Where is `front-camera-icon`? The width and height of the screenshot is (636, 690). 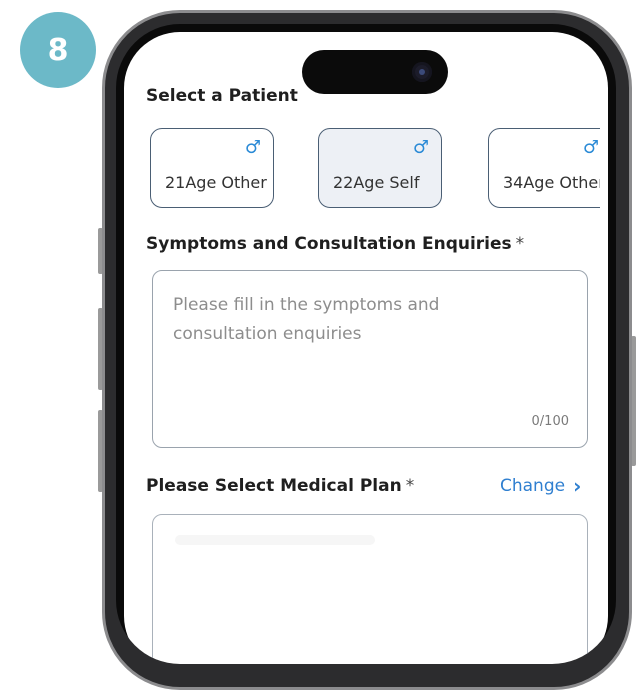 front-camera-icon is located at coordinates (422, 72).